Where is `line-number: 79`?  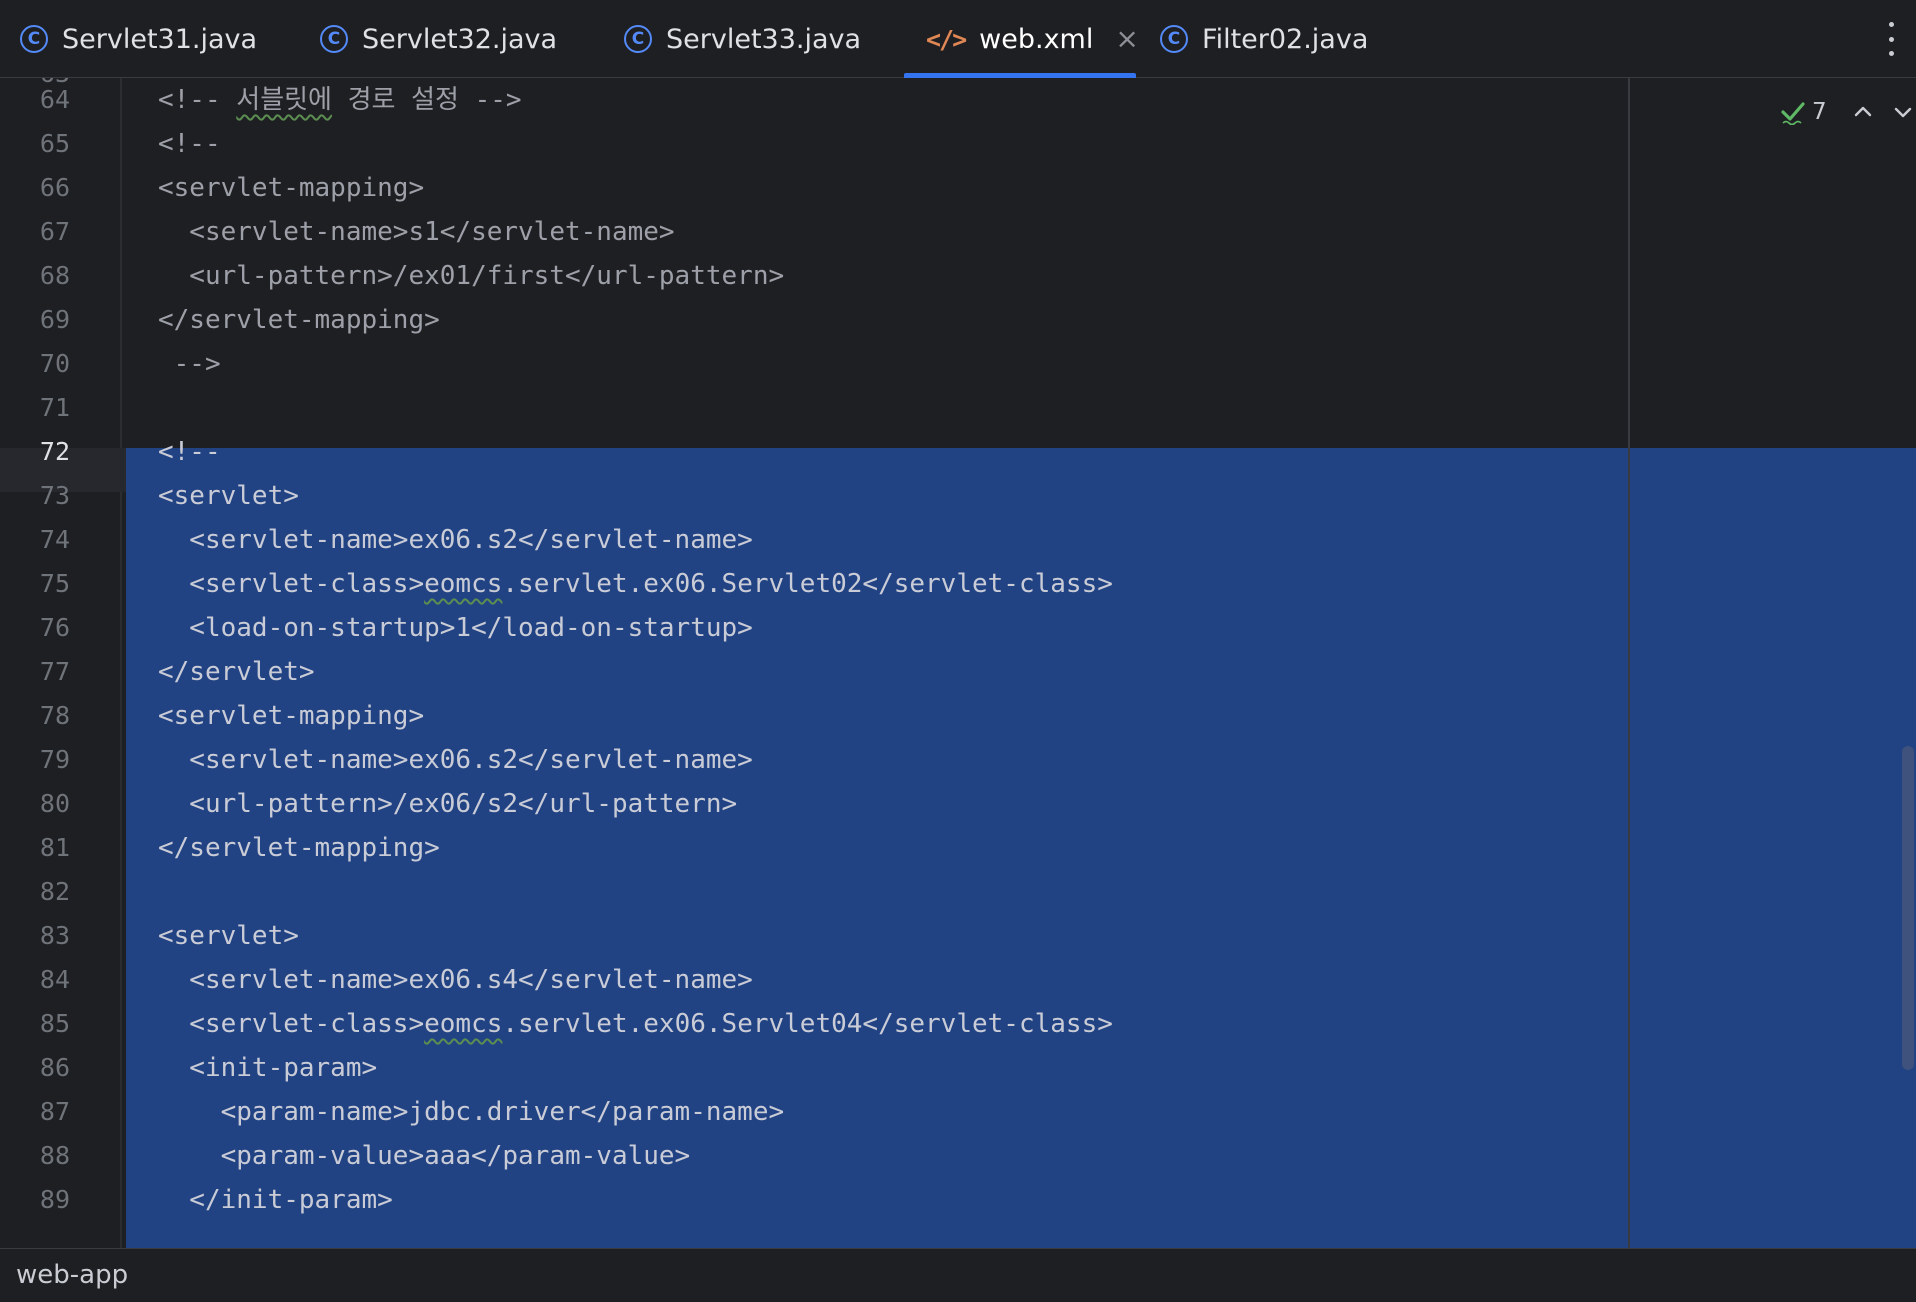
line-number: 79 is located at coordinates (54, 759).